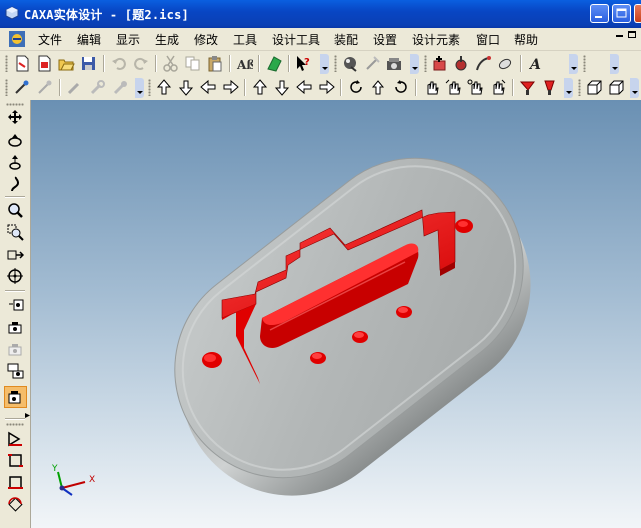 This screenshot has height=528, width=641. What do you see at coordinates (497, 87) in the screenshot?
I see `hand4-icon` at bounding box center [497, 87].